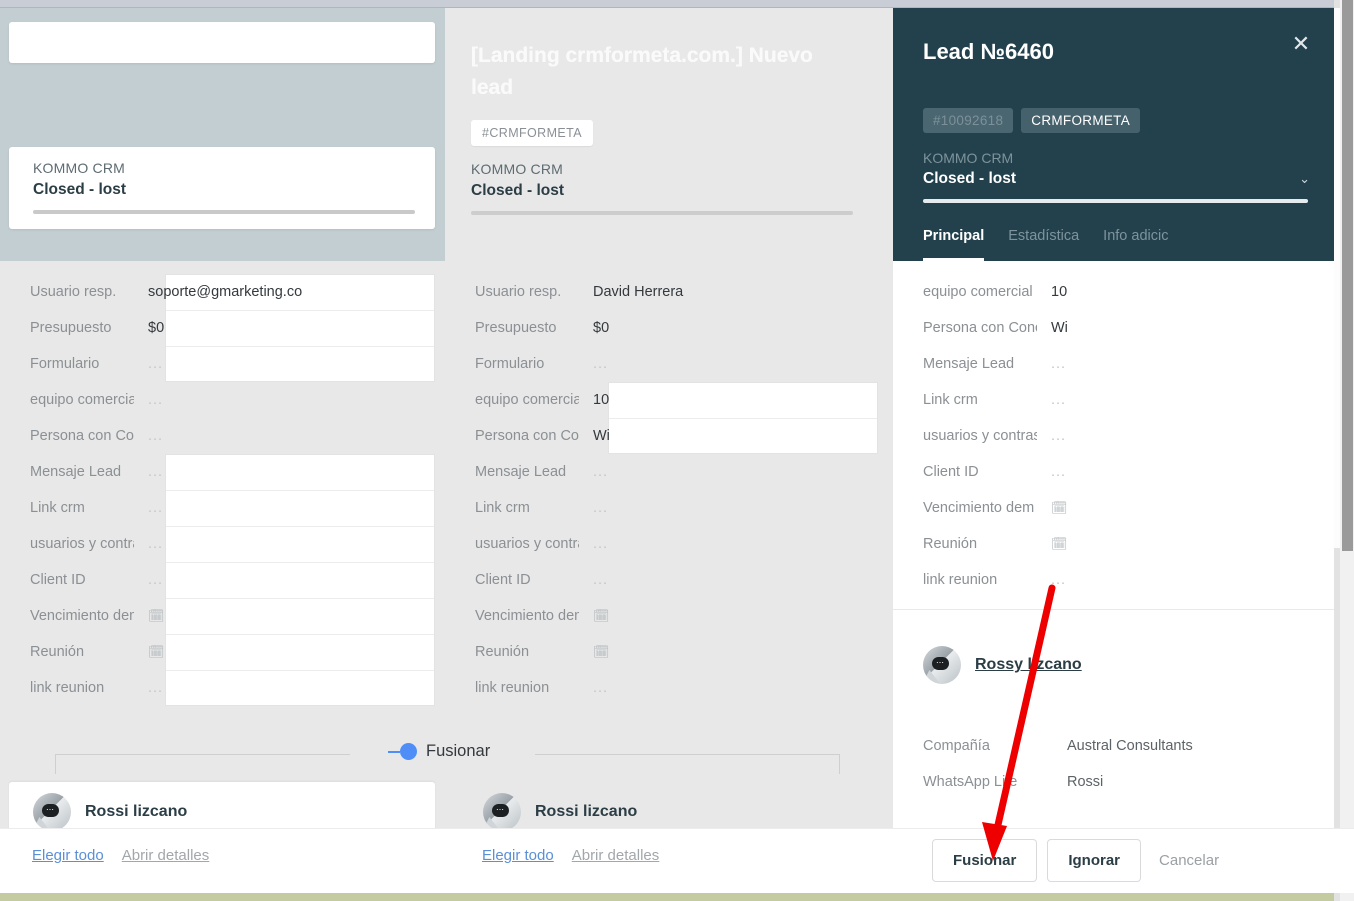  Describe the element at coordinates (985, 860) in the screenshot. I see `merge-button: Fusionar` at that location.